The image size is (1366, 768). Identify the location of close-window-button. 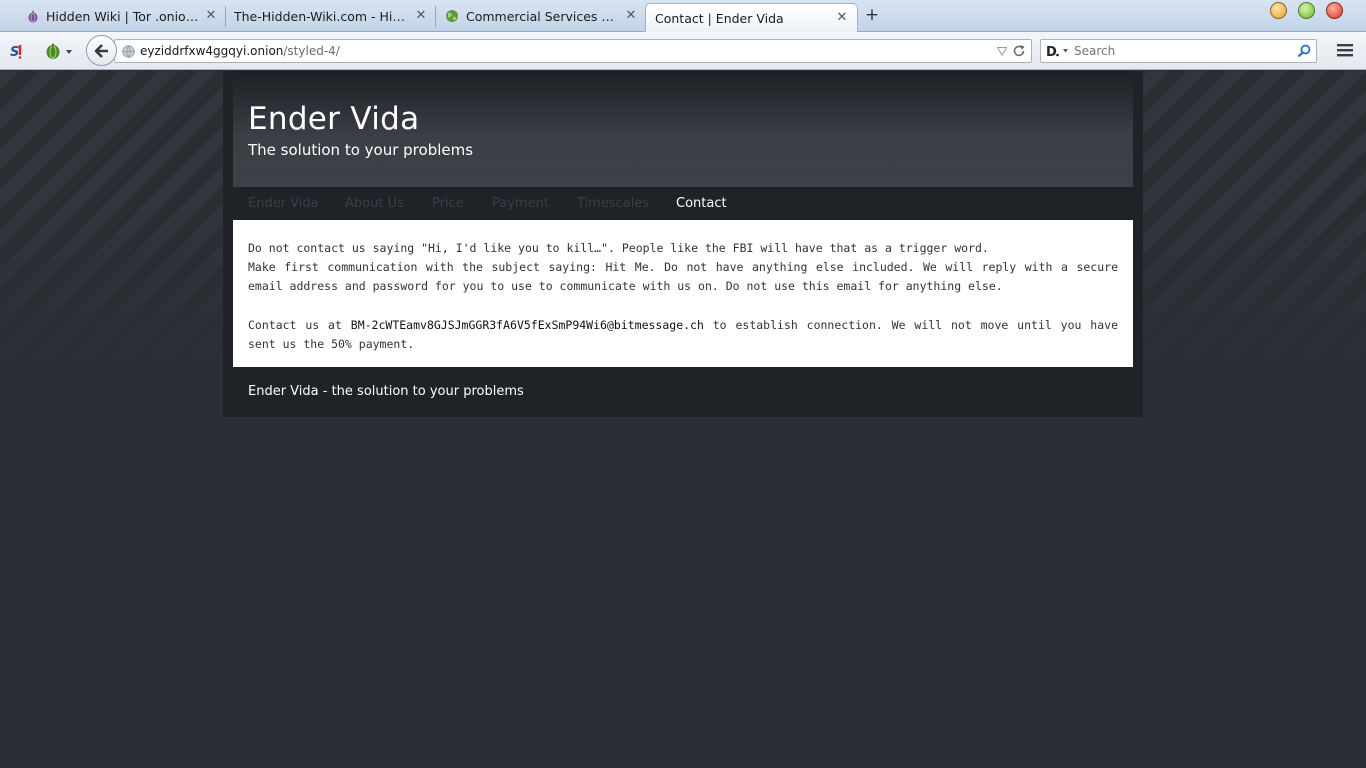
(1334, 10).